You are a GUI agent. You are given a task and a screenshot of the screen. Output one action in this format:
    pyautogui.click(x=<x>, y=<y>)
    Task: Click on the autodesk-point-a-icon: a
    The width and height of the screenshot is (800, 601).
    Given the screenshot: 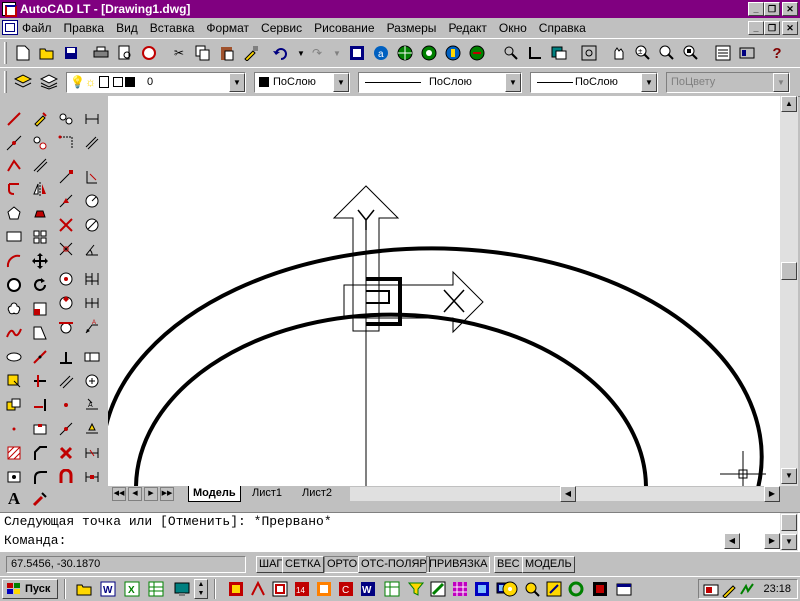 What is the action you would take?
    pyautogui.click(x=381, y=53)
    